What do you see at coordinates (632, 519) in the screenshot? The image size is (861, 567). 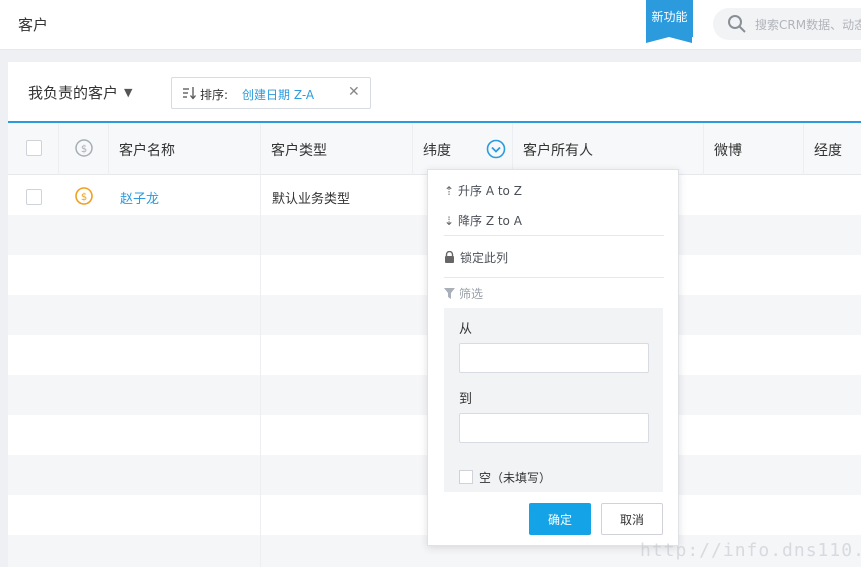 I see `cancel-button: 取消` at bounding box center [632, 519].